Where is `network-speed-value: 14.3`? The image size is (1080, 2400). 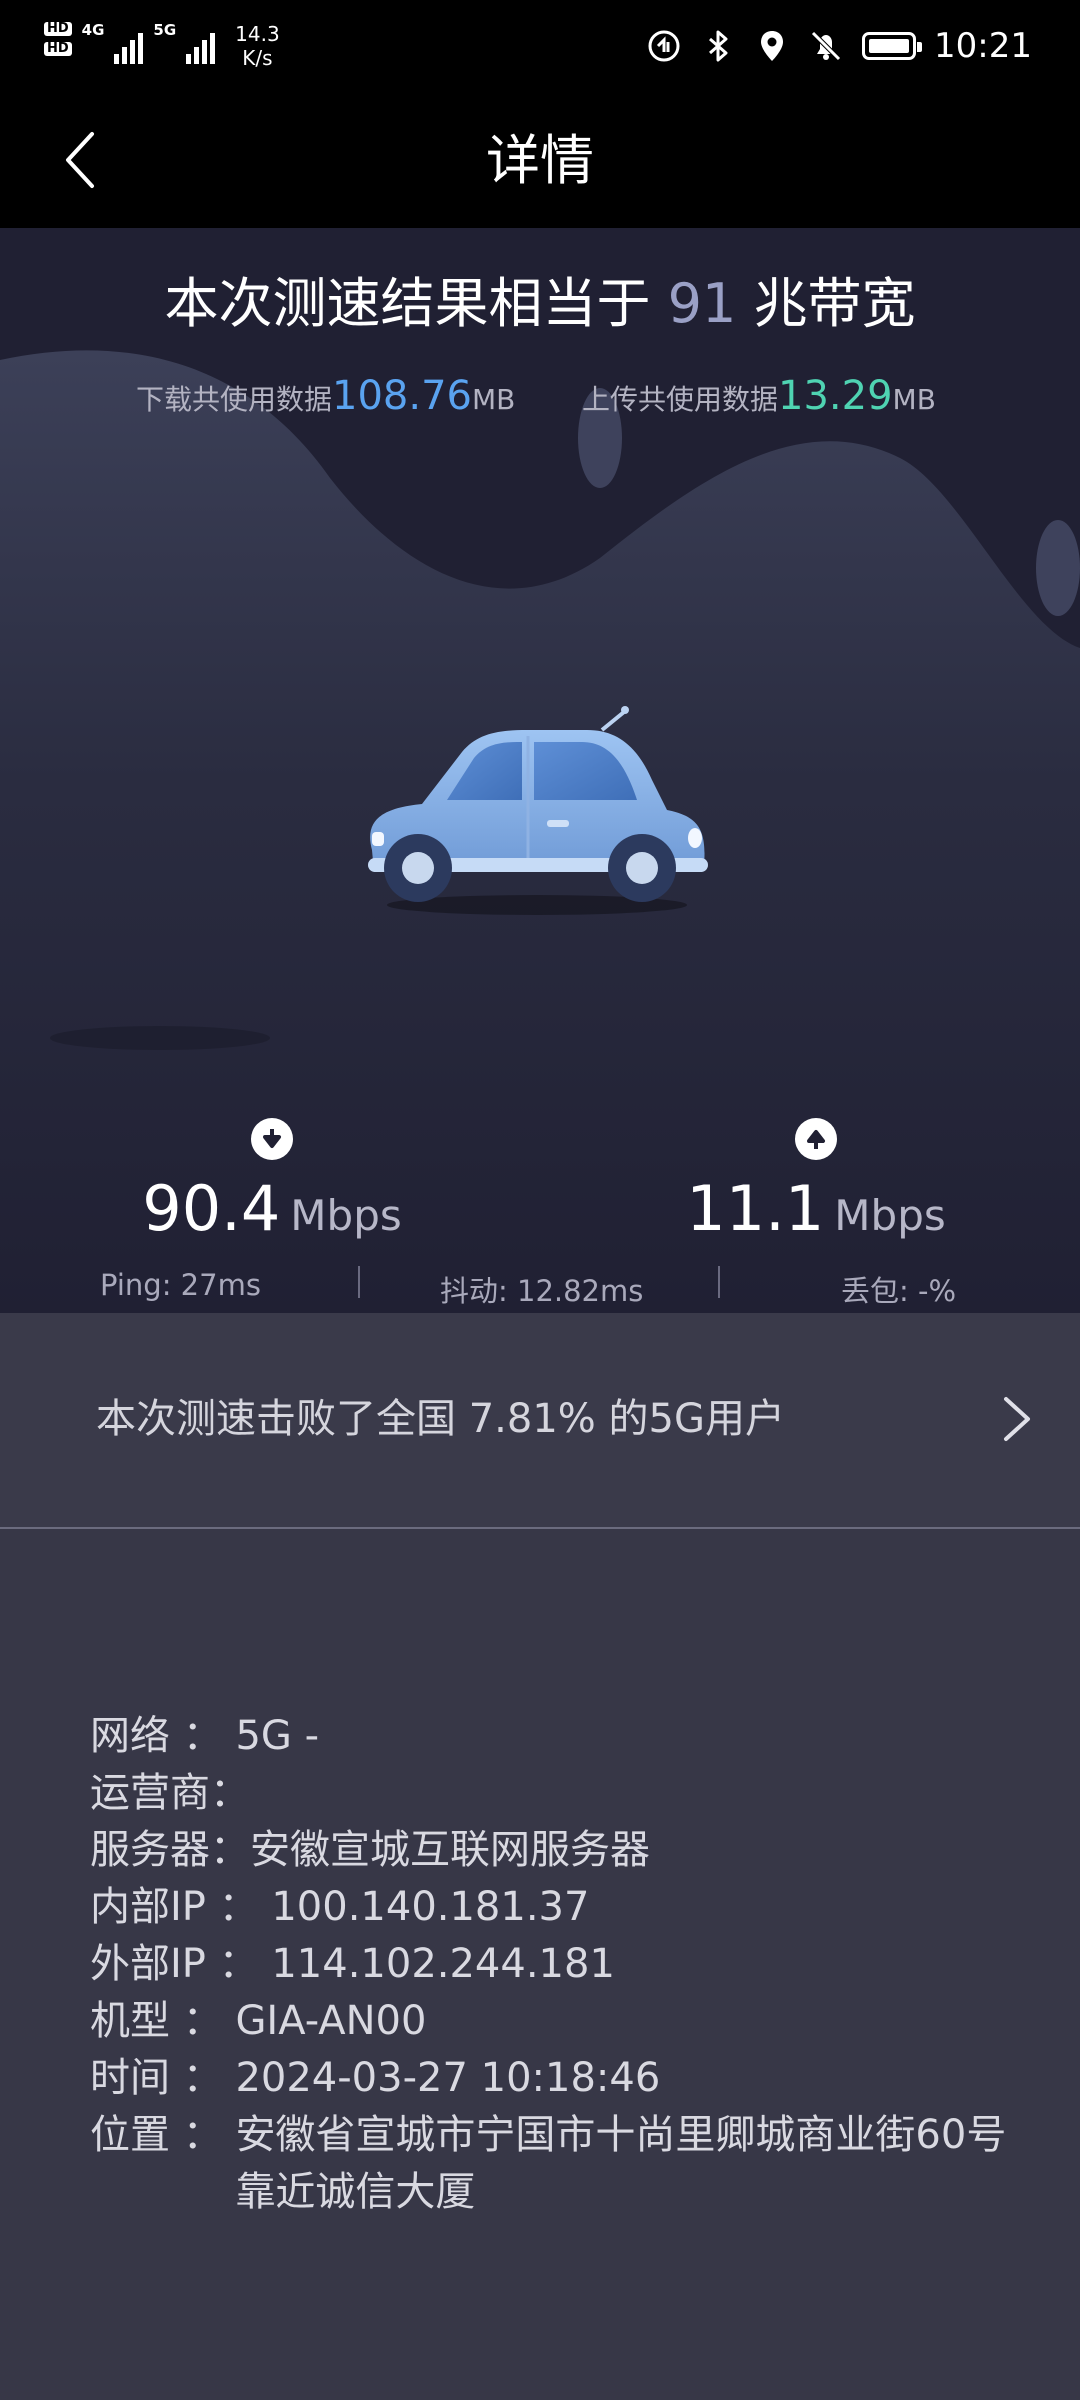
network-speed-value: 14.3 is located at coordinates (257, 34).